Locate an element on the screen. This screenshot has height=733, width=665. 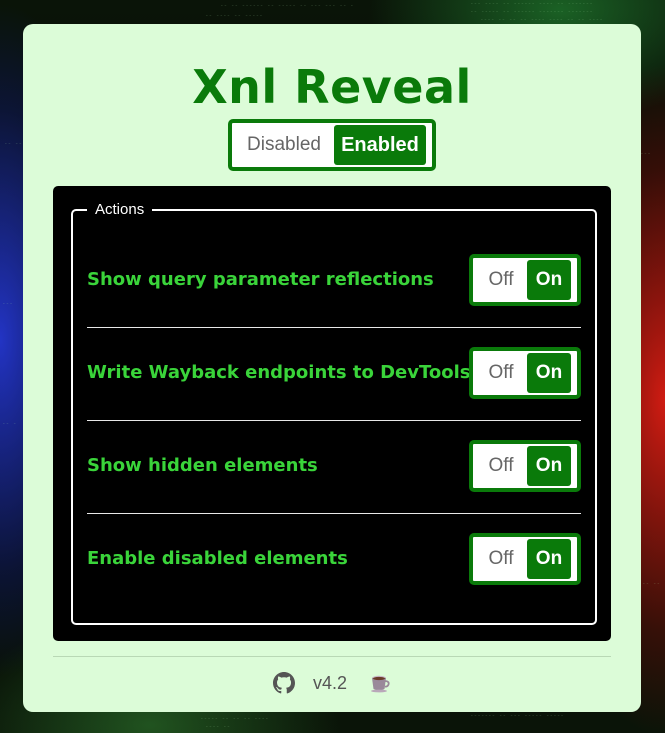
query-reflections-toggle: Off On is located at coordinates (525, 280).